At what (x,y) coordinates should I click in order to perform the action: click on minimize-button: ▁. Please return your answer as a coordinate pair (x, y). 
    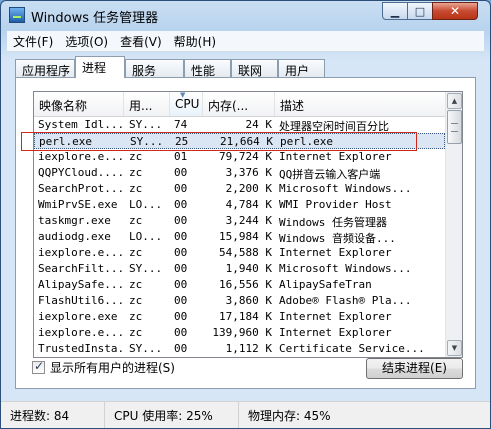
    Looking at the image, I should click on (395, 11).